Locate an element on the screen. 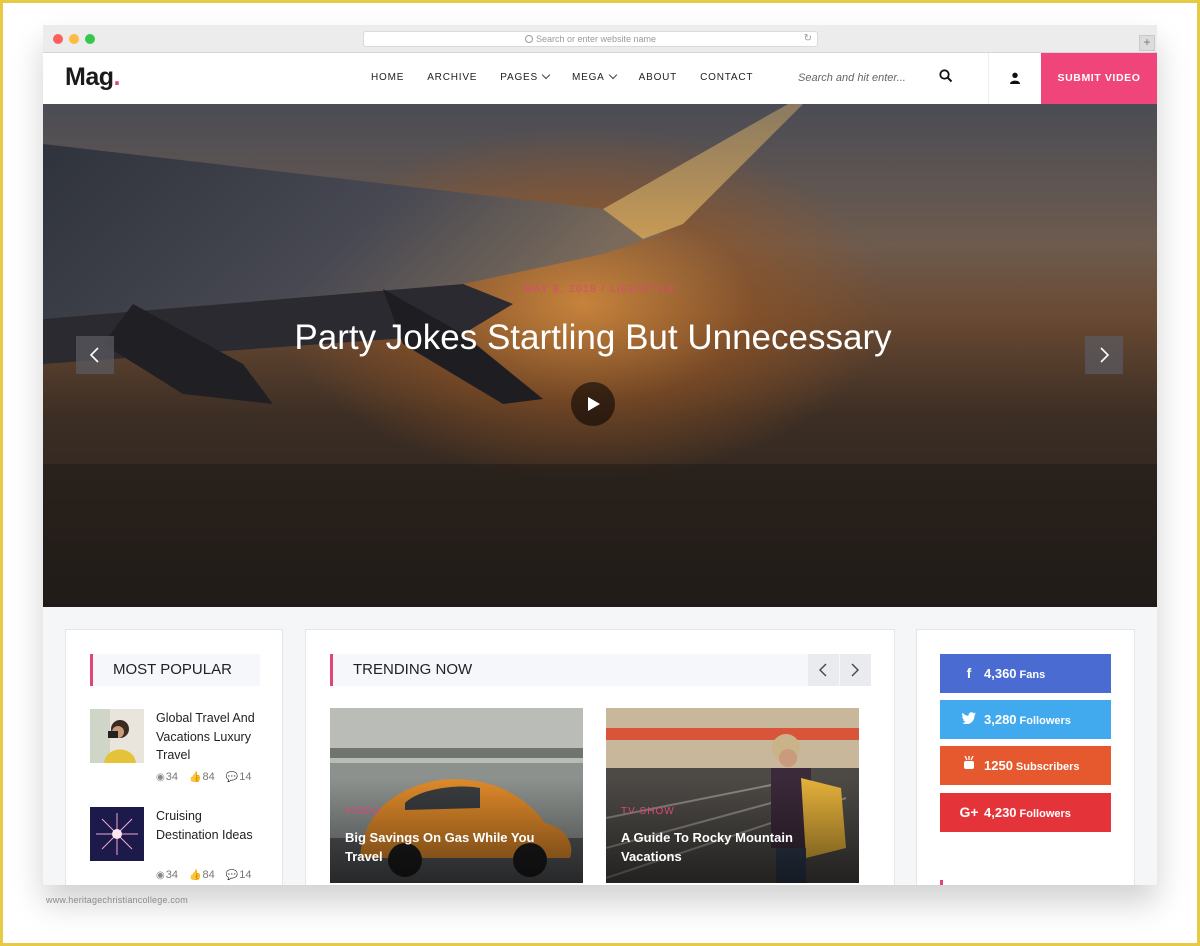 This screenshot has width=1200, height=946. youtube-count: 1250 is located at coordinates (998, 765).